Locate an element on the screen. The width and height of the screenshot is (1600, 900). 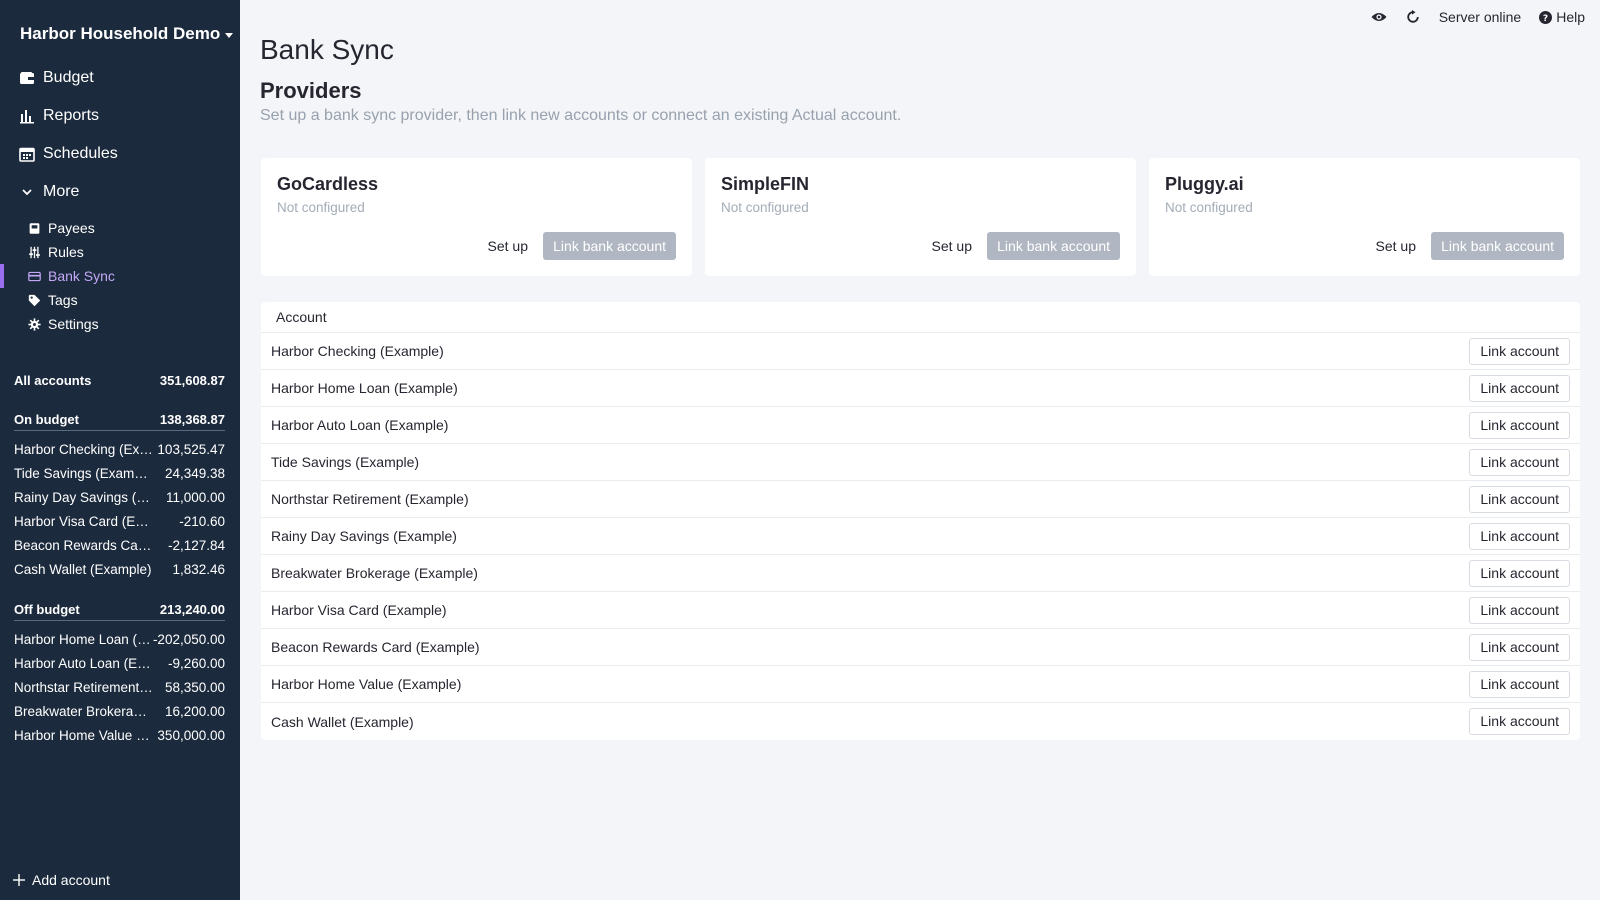
add-account-button: Add account is located at coordinates (61, 880).